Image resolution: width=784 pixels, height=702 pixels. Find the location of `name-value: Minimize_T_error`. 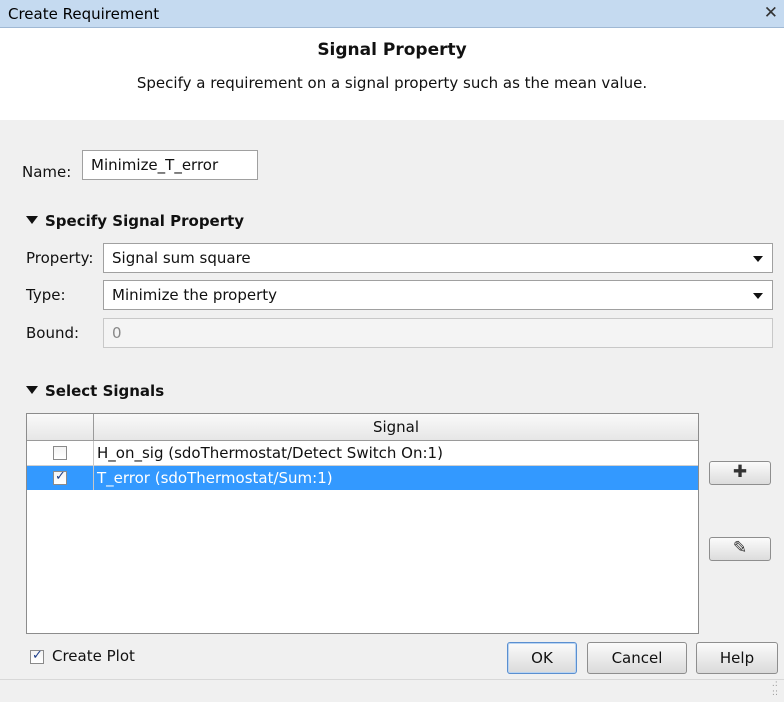

name-value: Minimize_T_error is located at coordinates (155, 165).